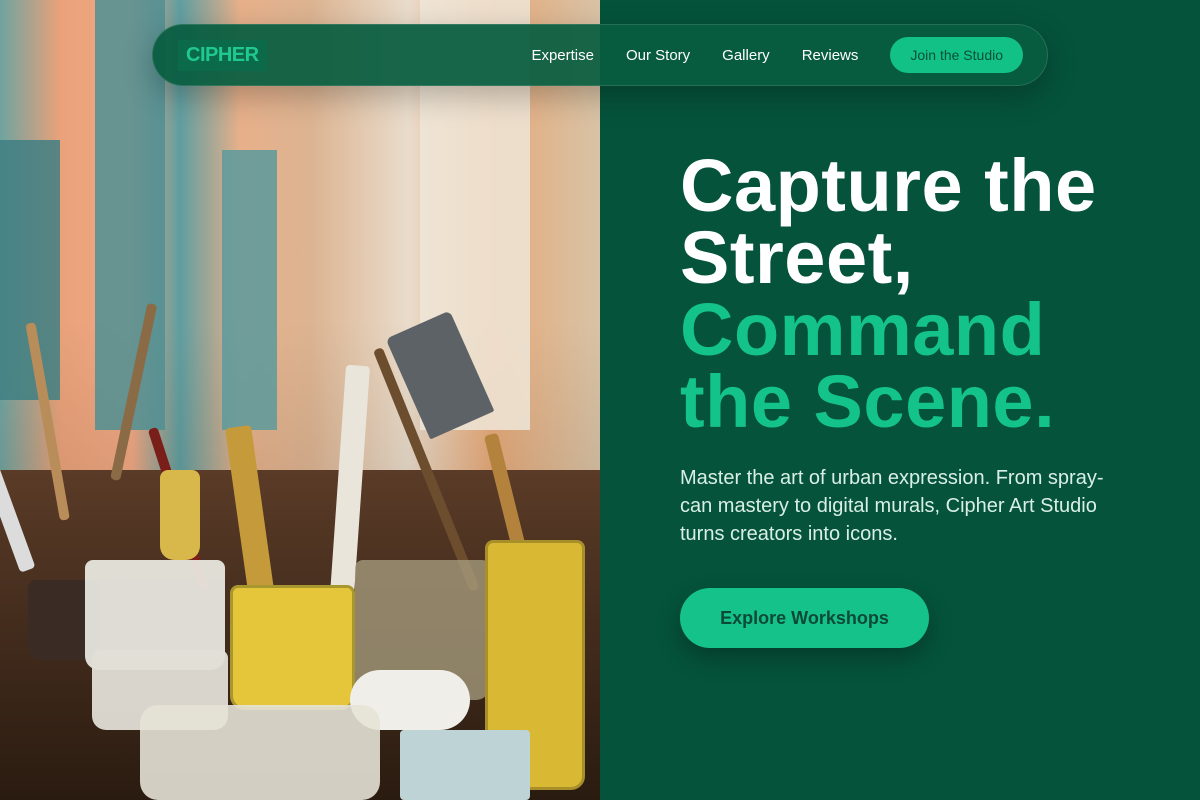 This screenshot has width=1200, height=800. I want to click on logo: CIPHER, so click(222, 55).